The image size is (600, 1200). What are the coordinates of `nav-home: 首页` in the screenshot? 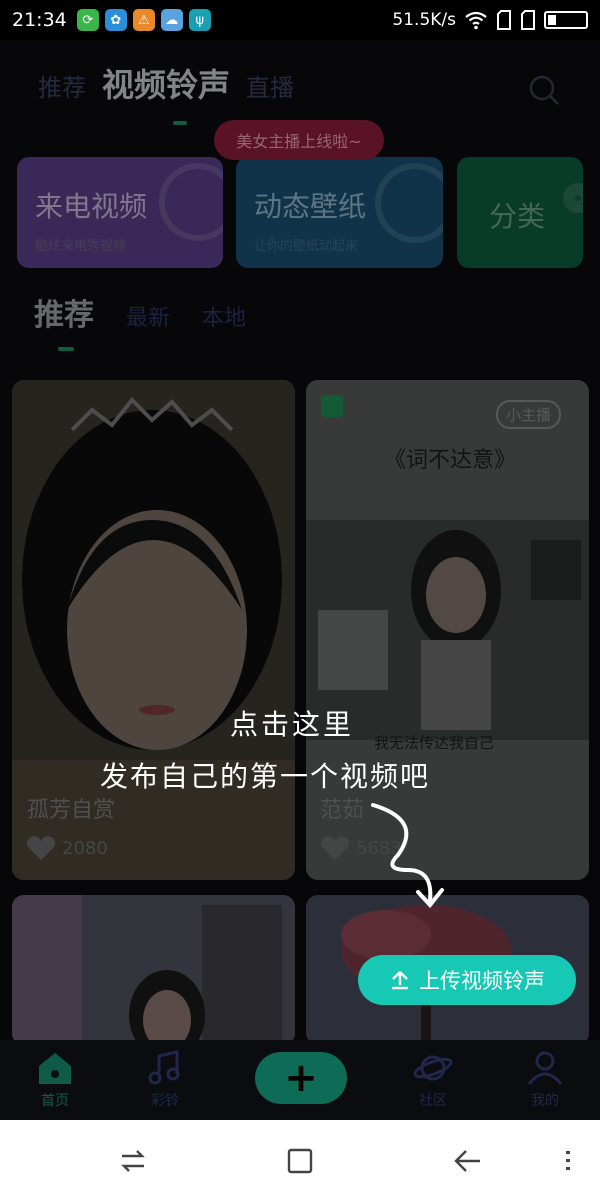 It's located at (55, 1080).